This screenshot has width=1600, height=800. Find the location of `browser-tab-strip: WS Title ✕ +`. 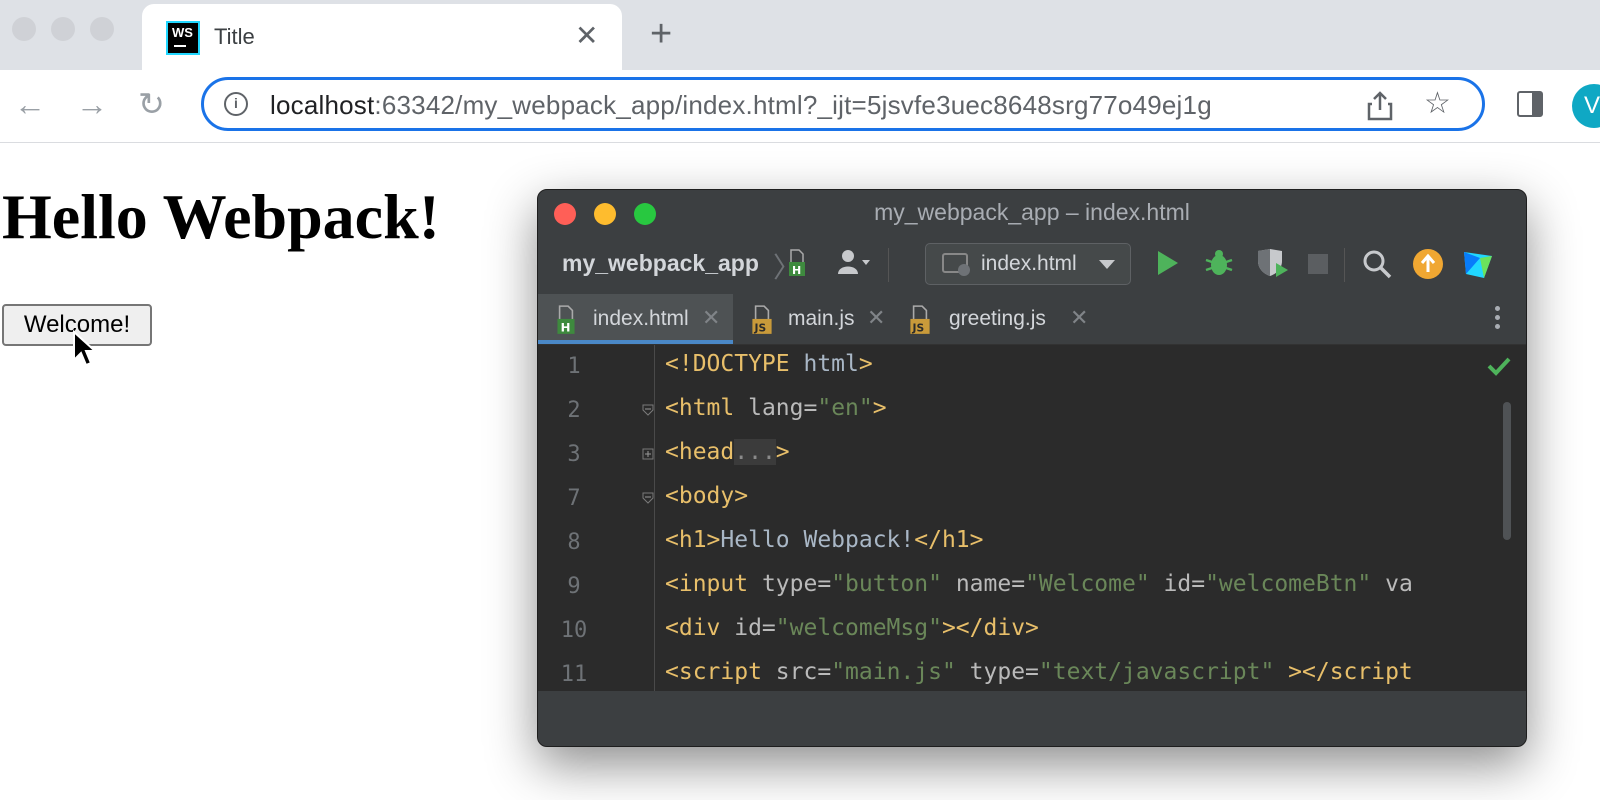

browser-tab-strip: WS Title ✕ + is located at coordinates (800, 35).